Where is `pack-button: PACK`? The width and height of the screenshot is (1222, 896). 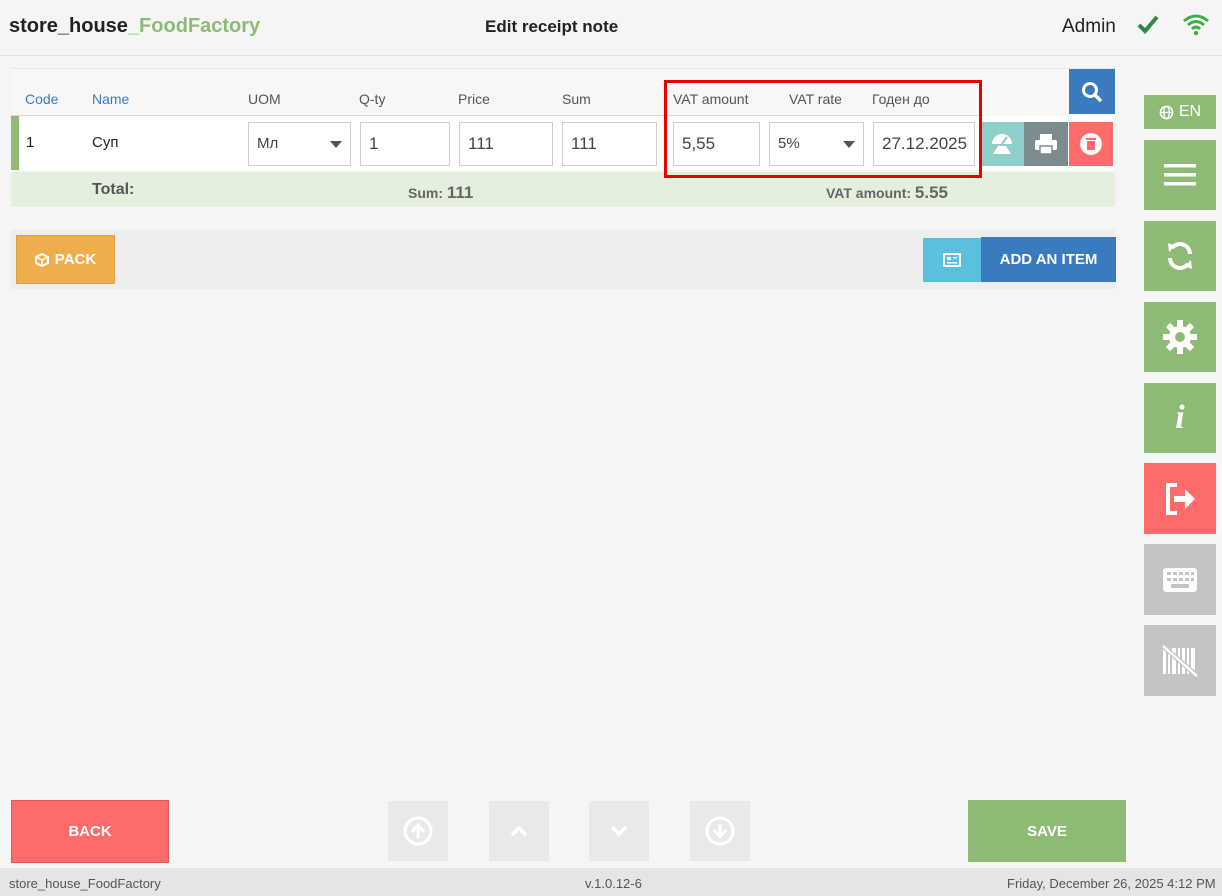 pack-button: PACK is located at coordinates (65, 259).